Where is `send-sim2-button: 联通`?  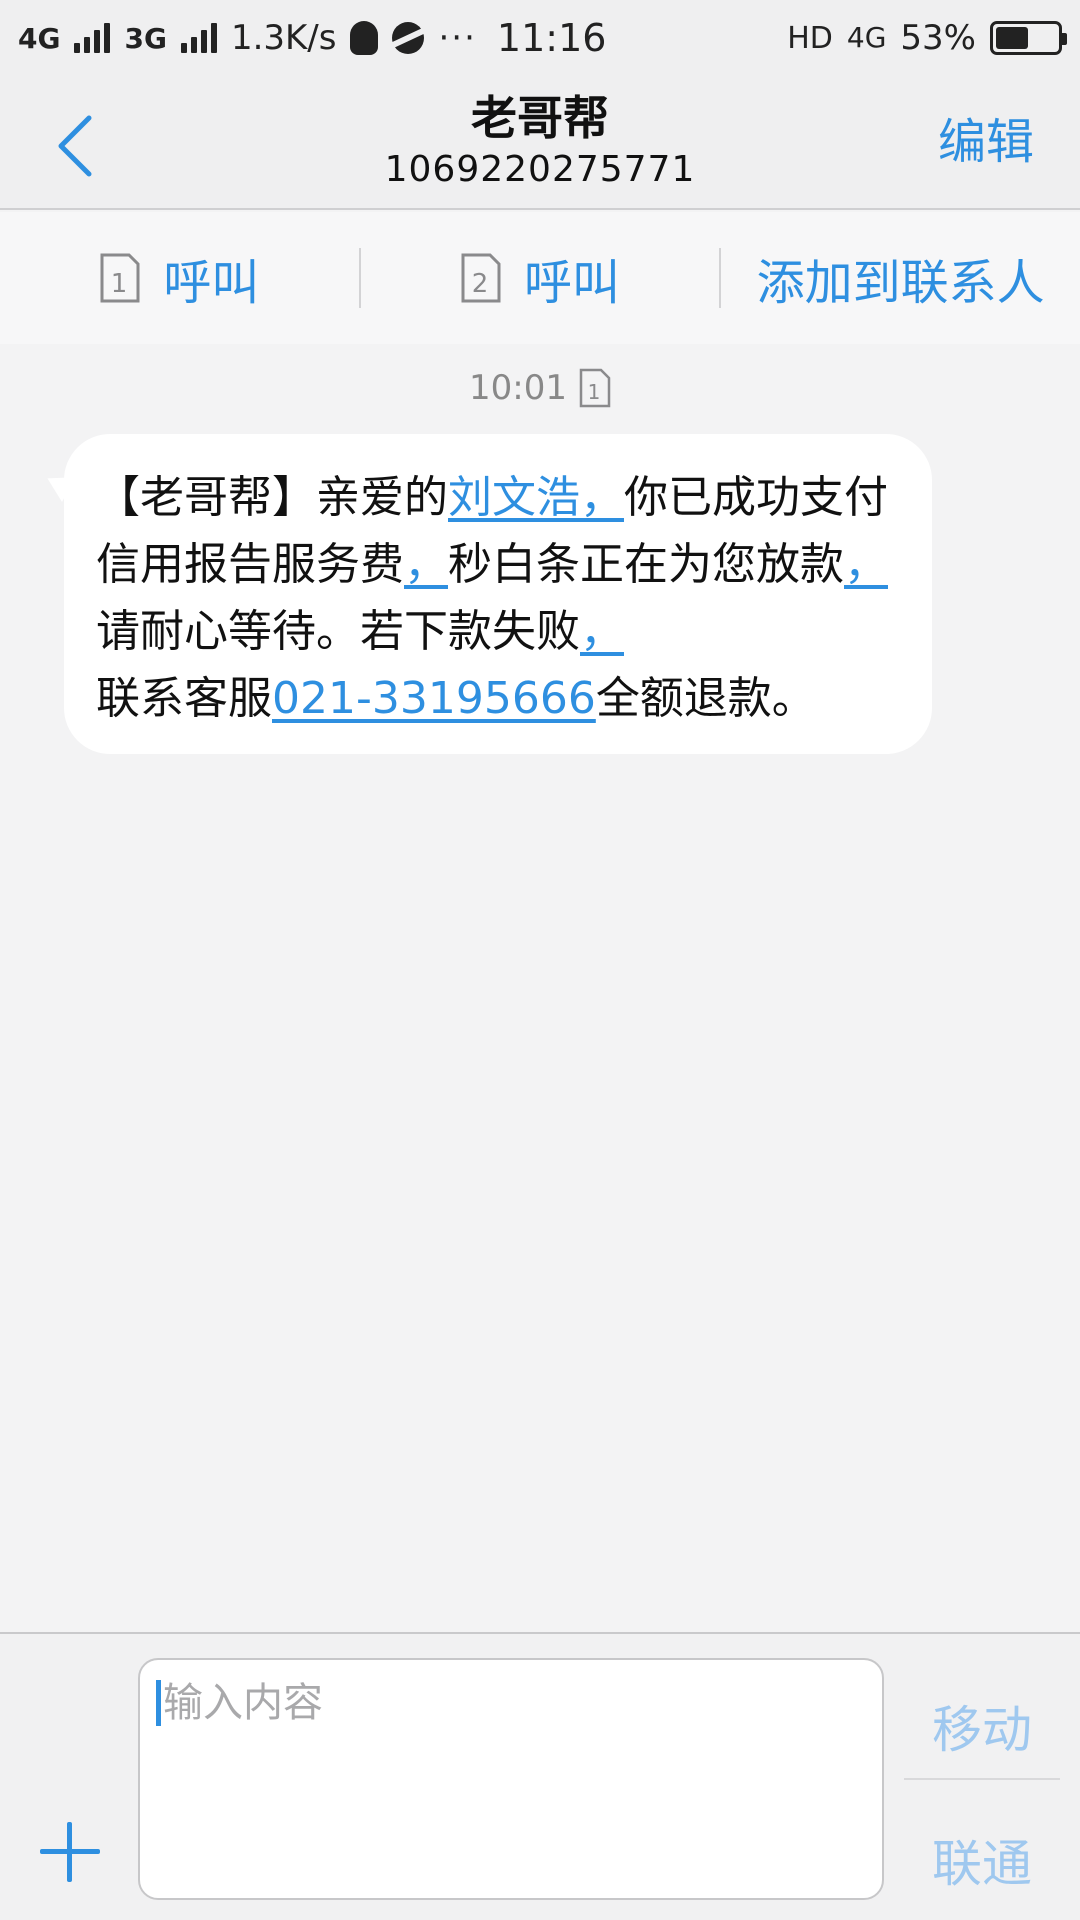
send-sim2-button: 联通 is located at coordinates (982, 1860).